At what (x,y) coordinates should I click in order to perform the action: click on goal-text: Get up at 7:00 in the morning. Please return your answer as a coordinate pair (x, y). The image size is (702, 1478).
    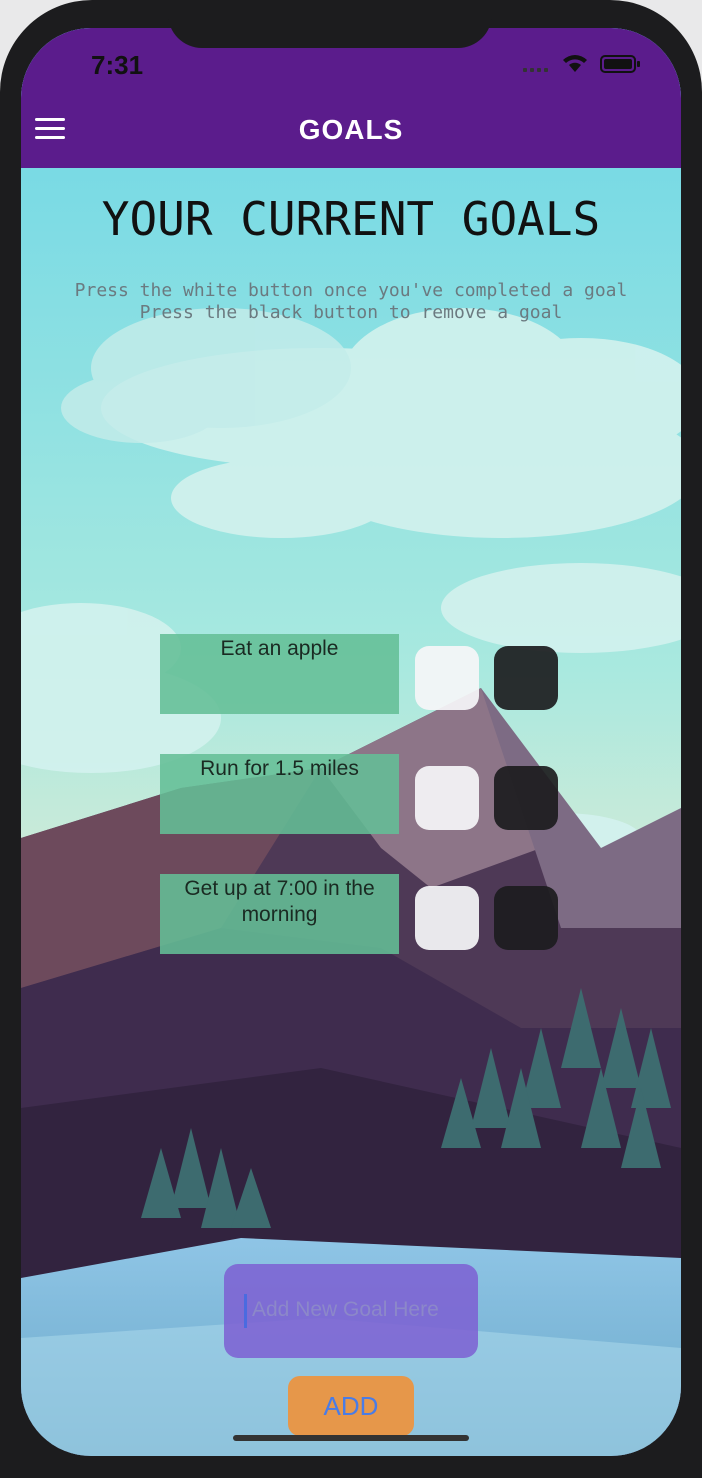
    Looking at the image, I should click on (279, 914).